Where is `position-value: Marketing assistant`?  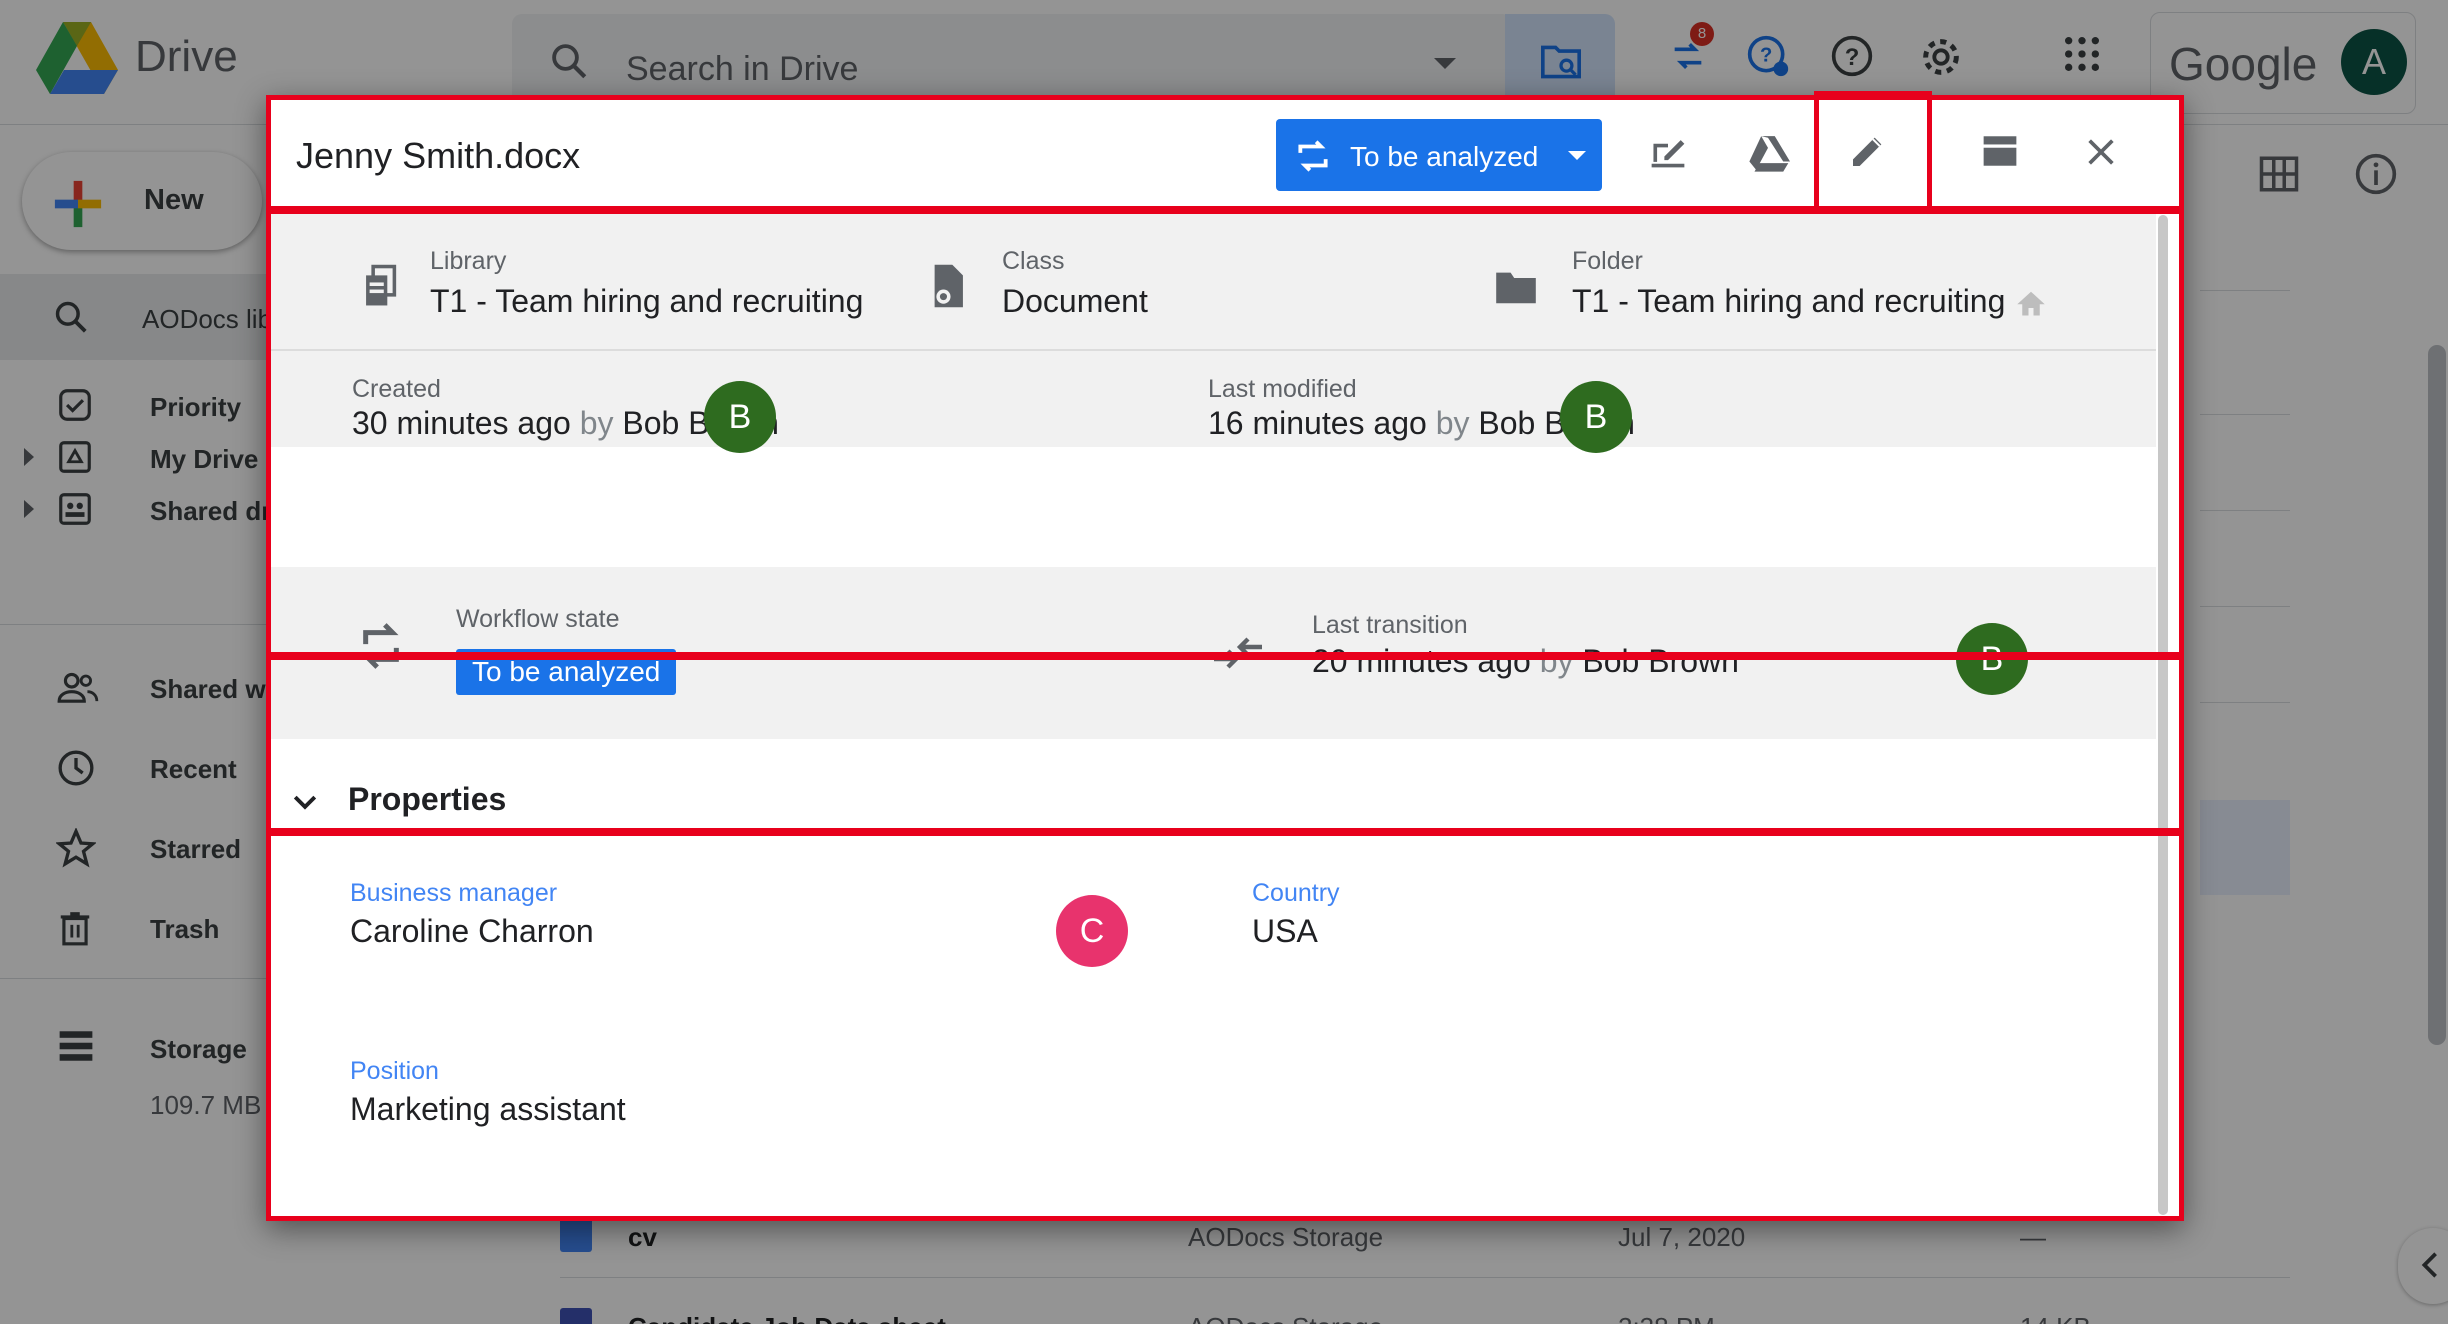
position-value: Marketing assistant is located at coordinates (488, 1109).